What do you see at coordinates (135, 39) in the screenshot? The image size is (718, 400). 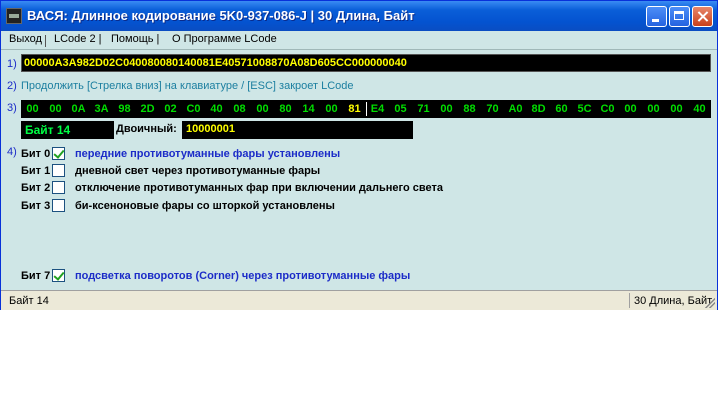 I see `menu-help: Помощь |` at bounding box center [135, 39].